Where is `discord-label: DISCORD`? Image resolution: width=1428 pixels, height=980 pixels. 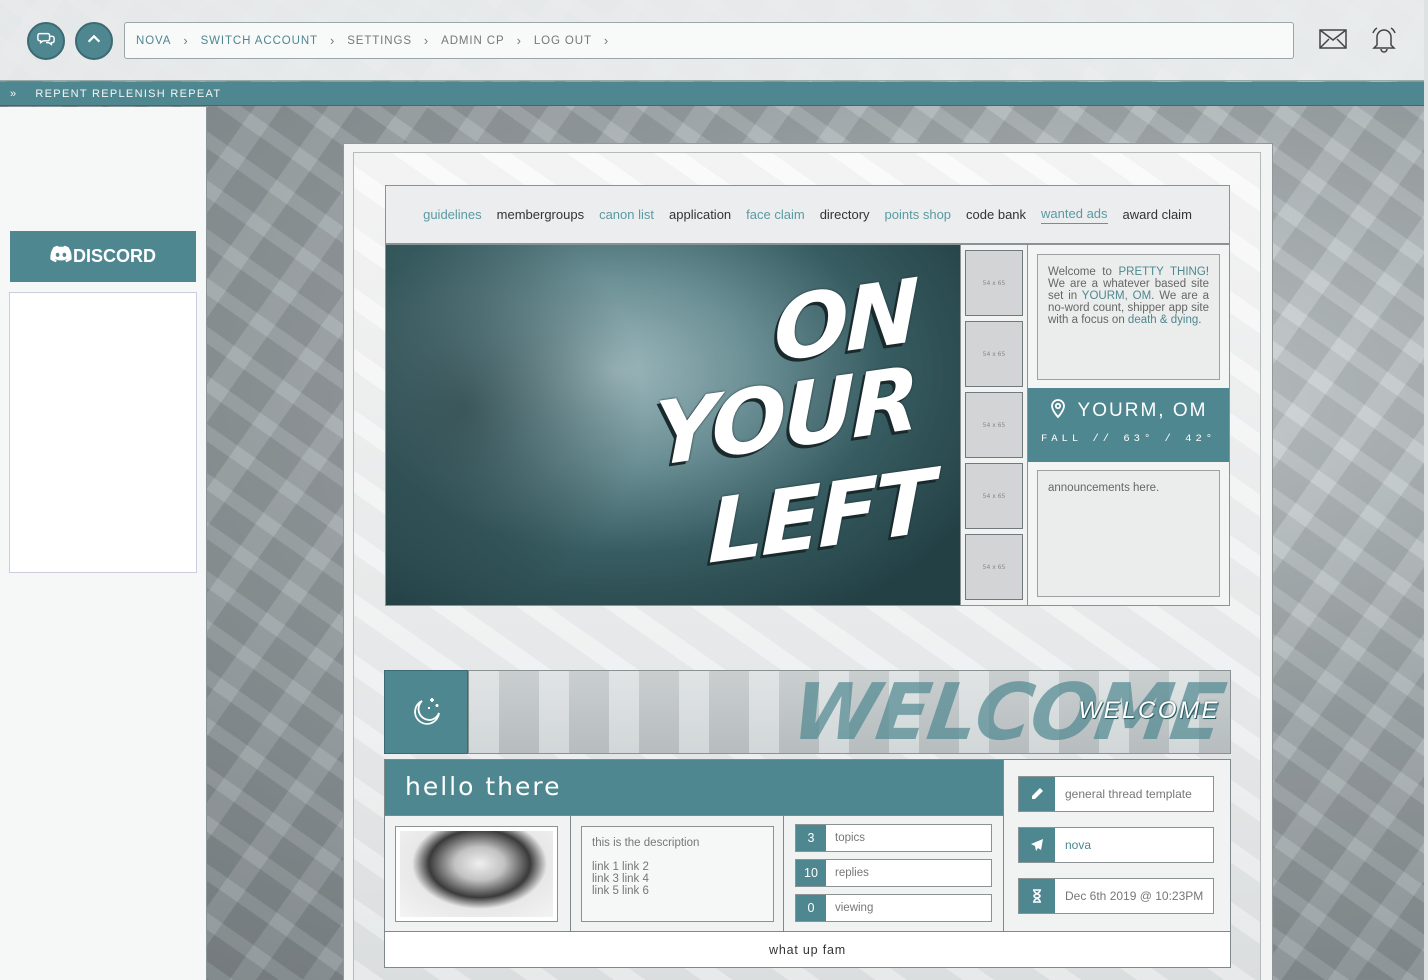
discord-label: DISCORD is located at coordinates (114, 256).